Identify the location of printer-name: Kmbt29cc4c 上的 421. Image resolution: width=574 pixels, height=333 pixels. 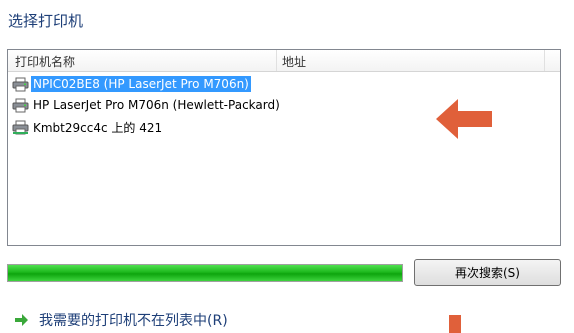
(98, 127).